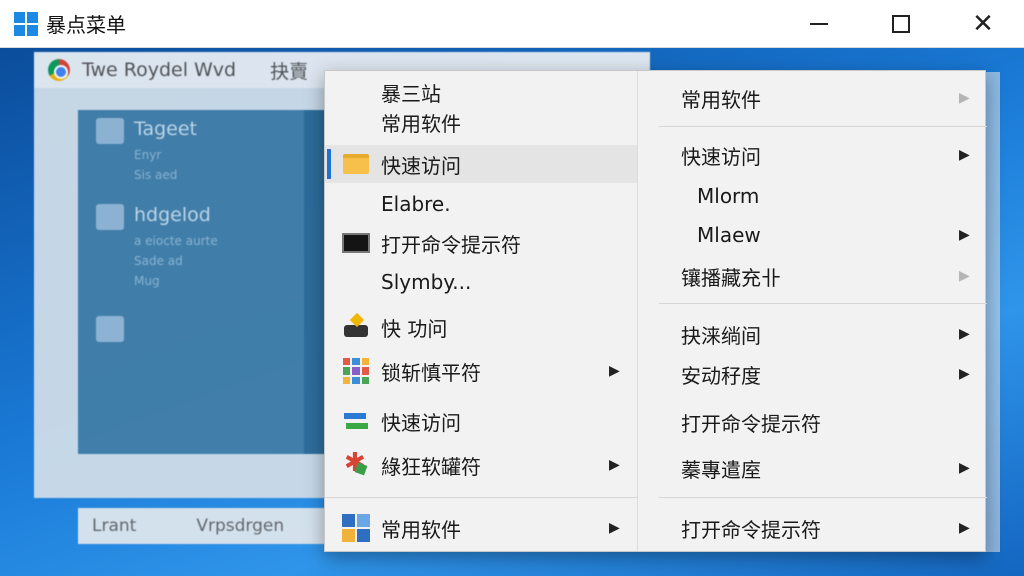 The width and height of the screenshot is (1024, 576). I want to click on background-item-sub: Sade ad, so click(158, 261).